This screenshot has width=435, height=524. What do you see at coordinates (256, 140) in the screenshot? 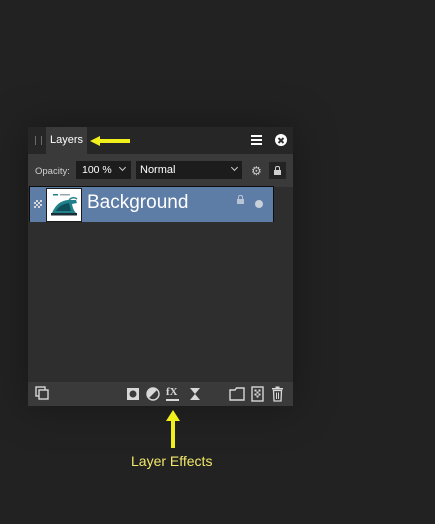
I see `panel-menu-icon` at bounding box center [256, 140].